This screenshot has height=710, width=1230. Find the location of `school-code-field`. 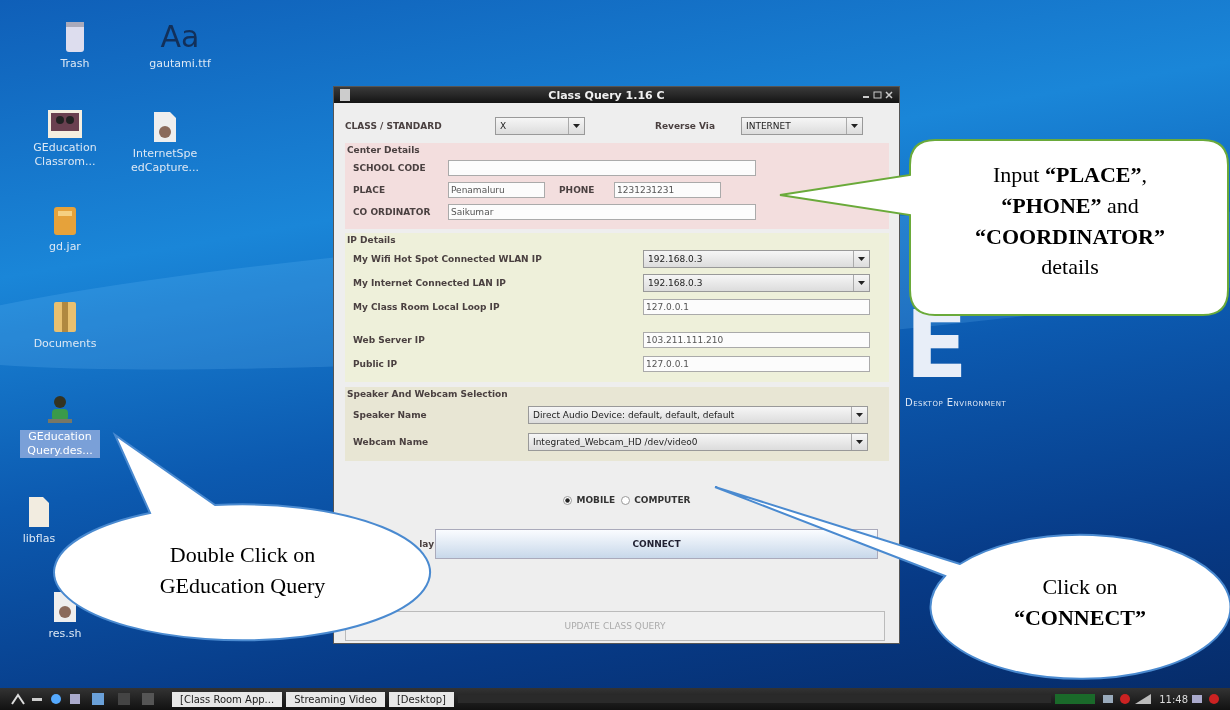

school-code-field is located at coordinates (602, 168).